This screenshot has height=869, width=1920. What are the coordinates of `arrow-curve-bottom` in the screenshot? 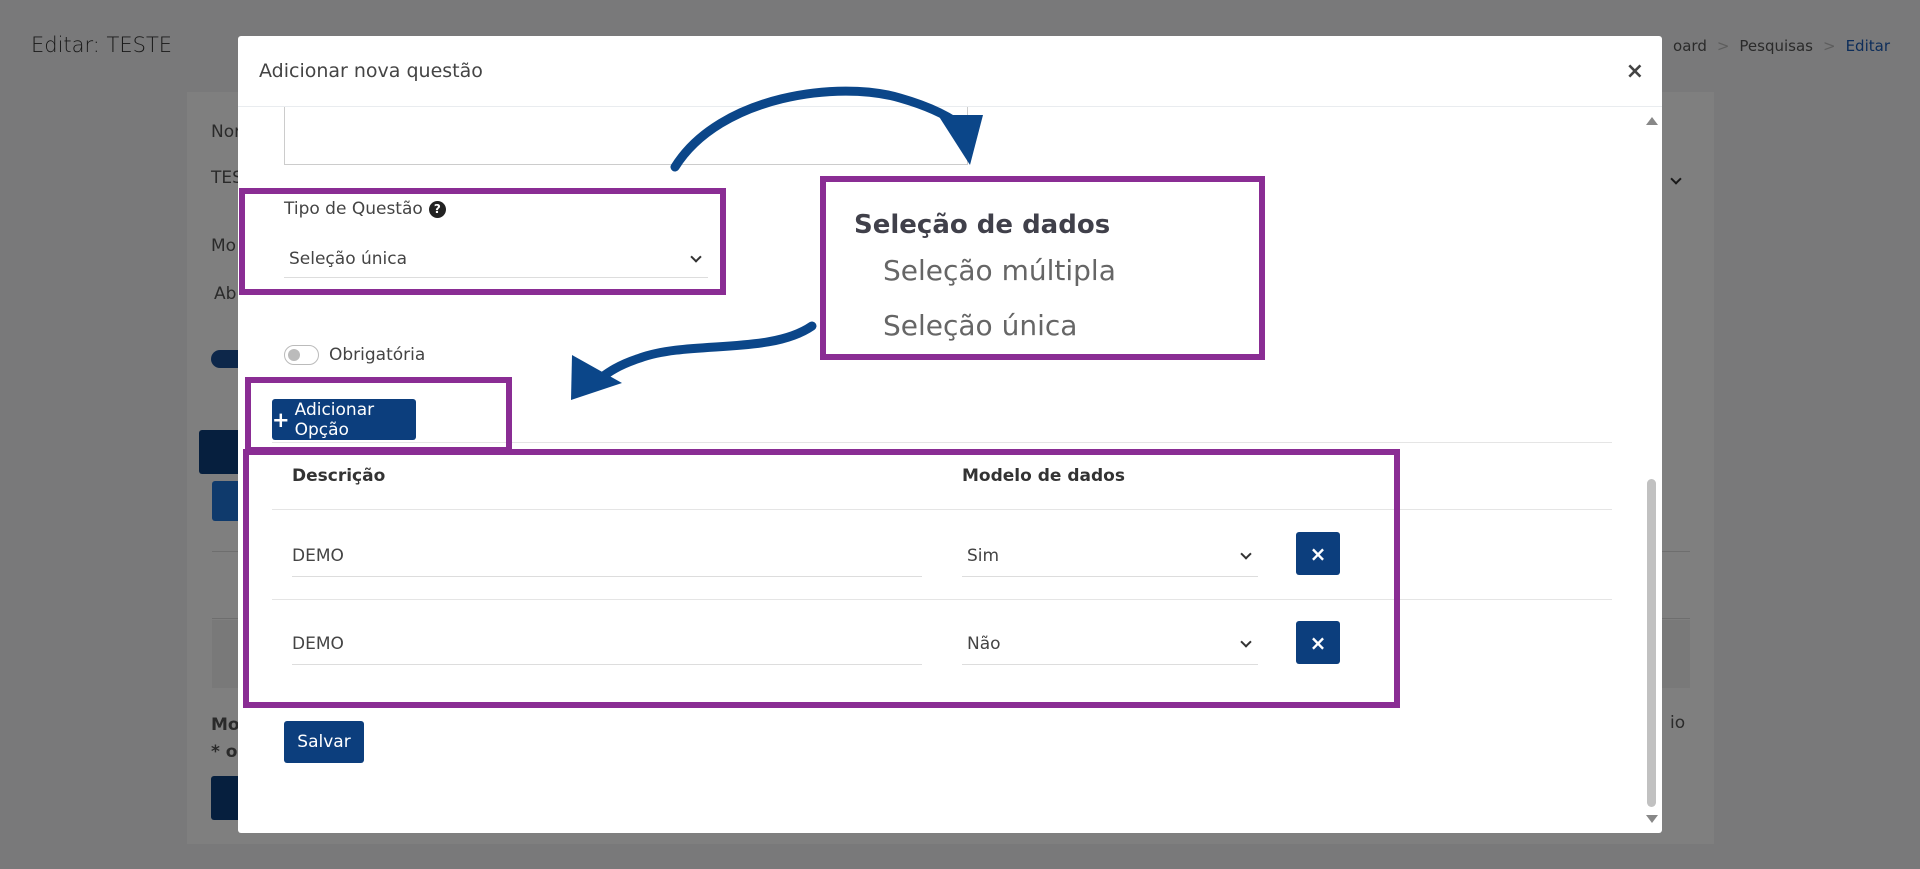 It's located at (705, 353).